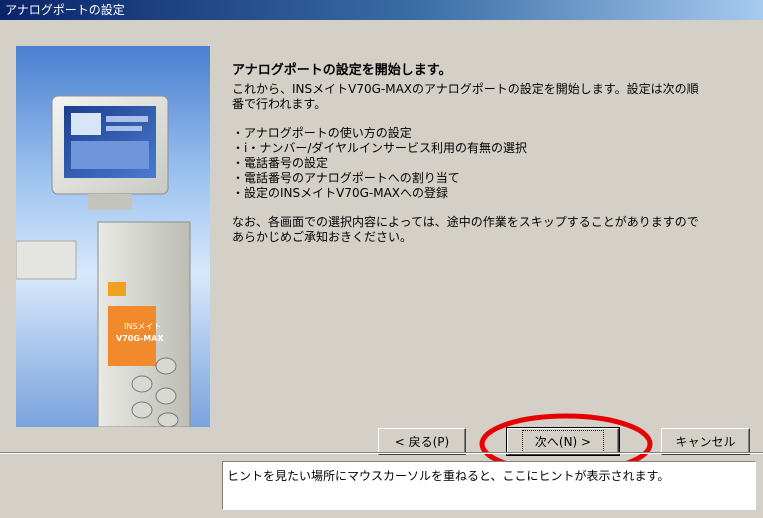 This screenshot has width=763, height=518. What do you see at coordinates (279, 104) in the screenshot?
I see `intro-line-2: 番で行われます。` at bounding box center [279, 104].